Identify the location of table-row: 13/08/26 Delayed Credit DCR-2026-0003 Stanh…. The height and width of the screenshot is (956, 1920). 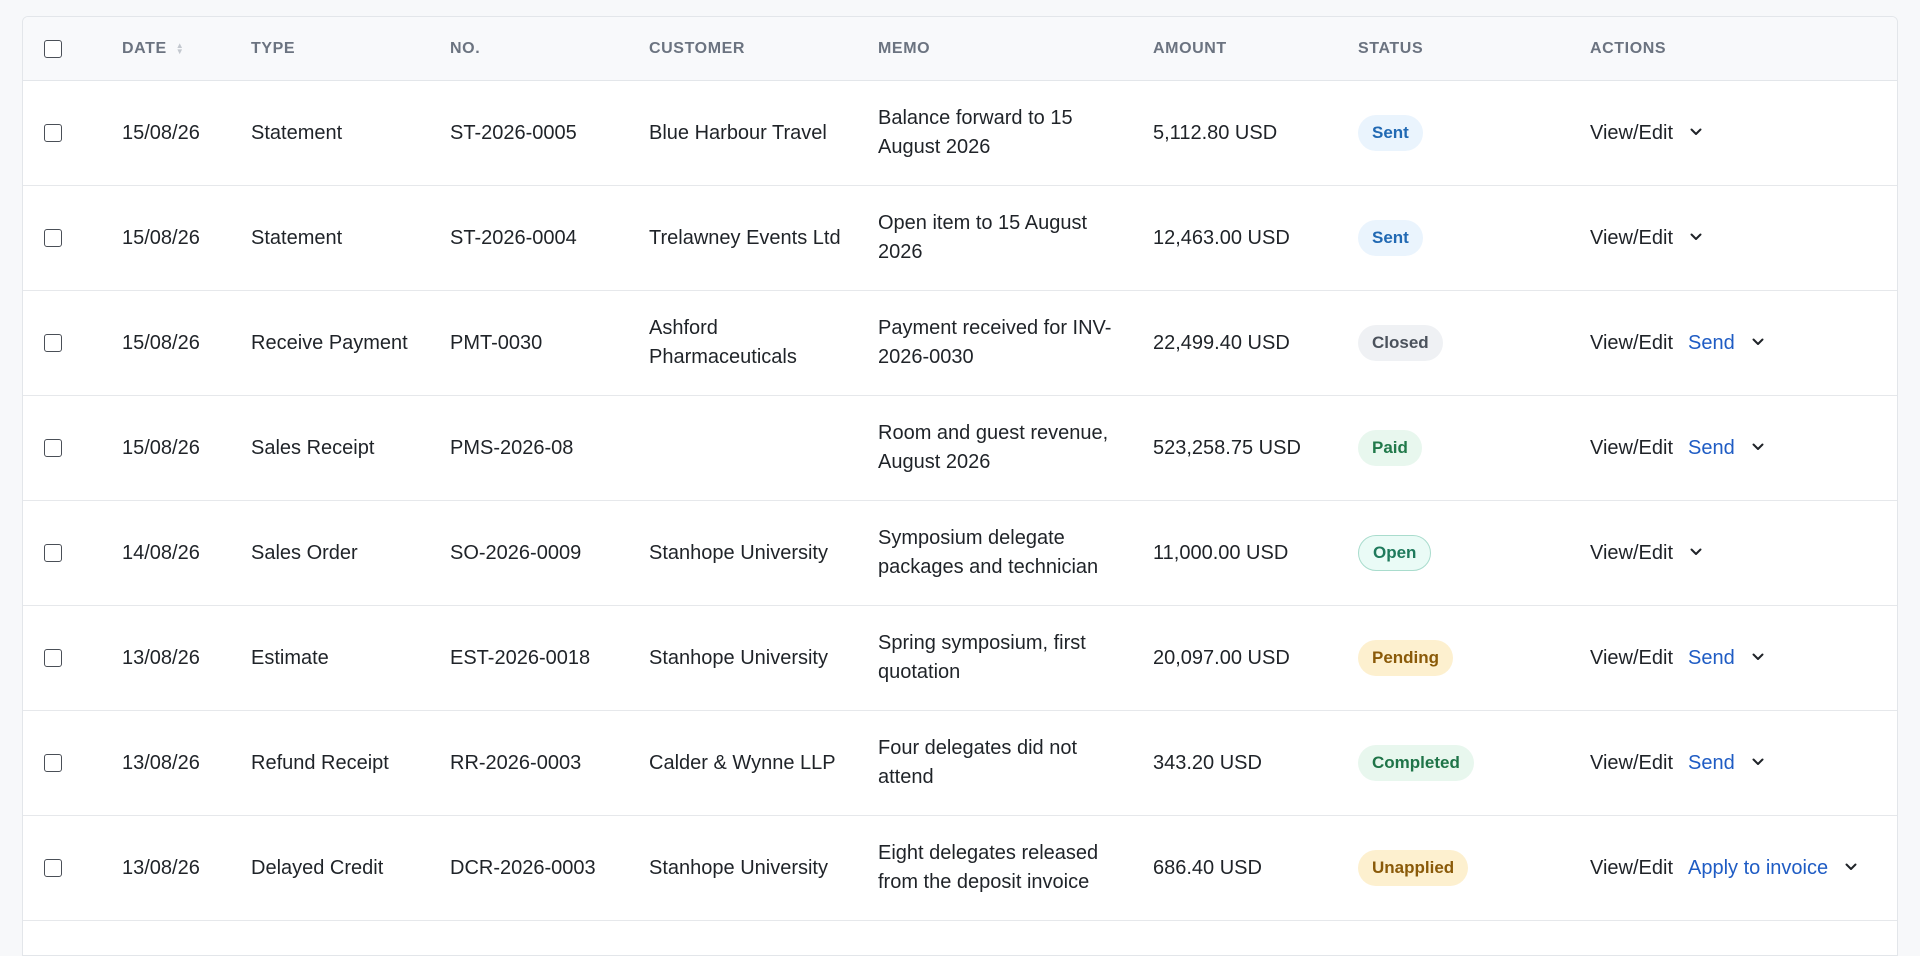
(960, 868).